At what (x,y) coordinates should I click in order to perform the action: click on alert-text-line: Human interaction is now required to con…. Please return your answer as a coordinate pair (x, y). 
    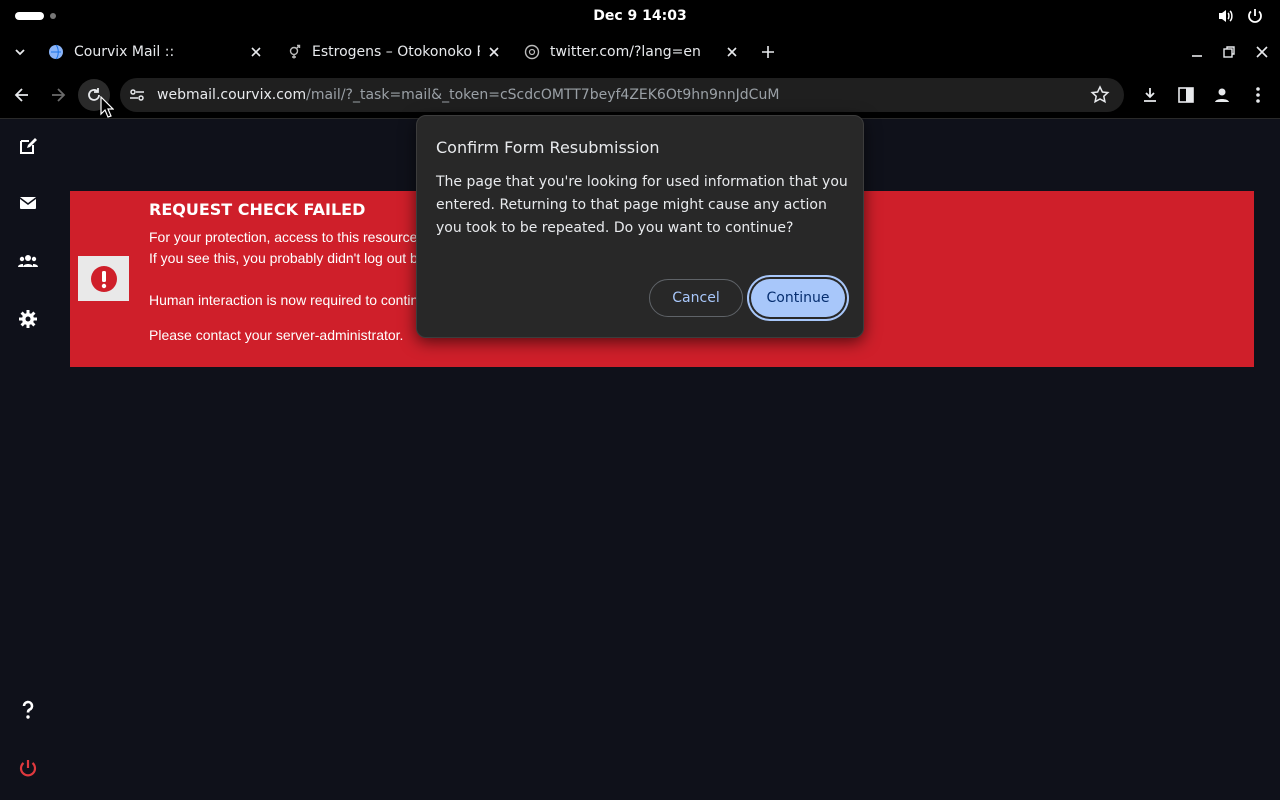
    Looking at the image, I should click on (283, 300).